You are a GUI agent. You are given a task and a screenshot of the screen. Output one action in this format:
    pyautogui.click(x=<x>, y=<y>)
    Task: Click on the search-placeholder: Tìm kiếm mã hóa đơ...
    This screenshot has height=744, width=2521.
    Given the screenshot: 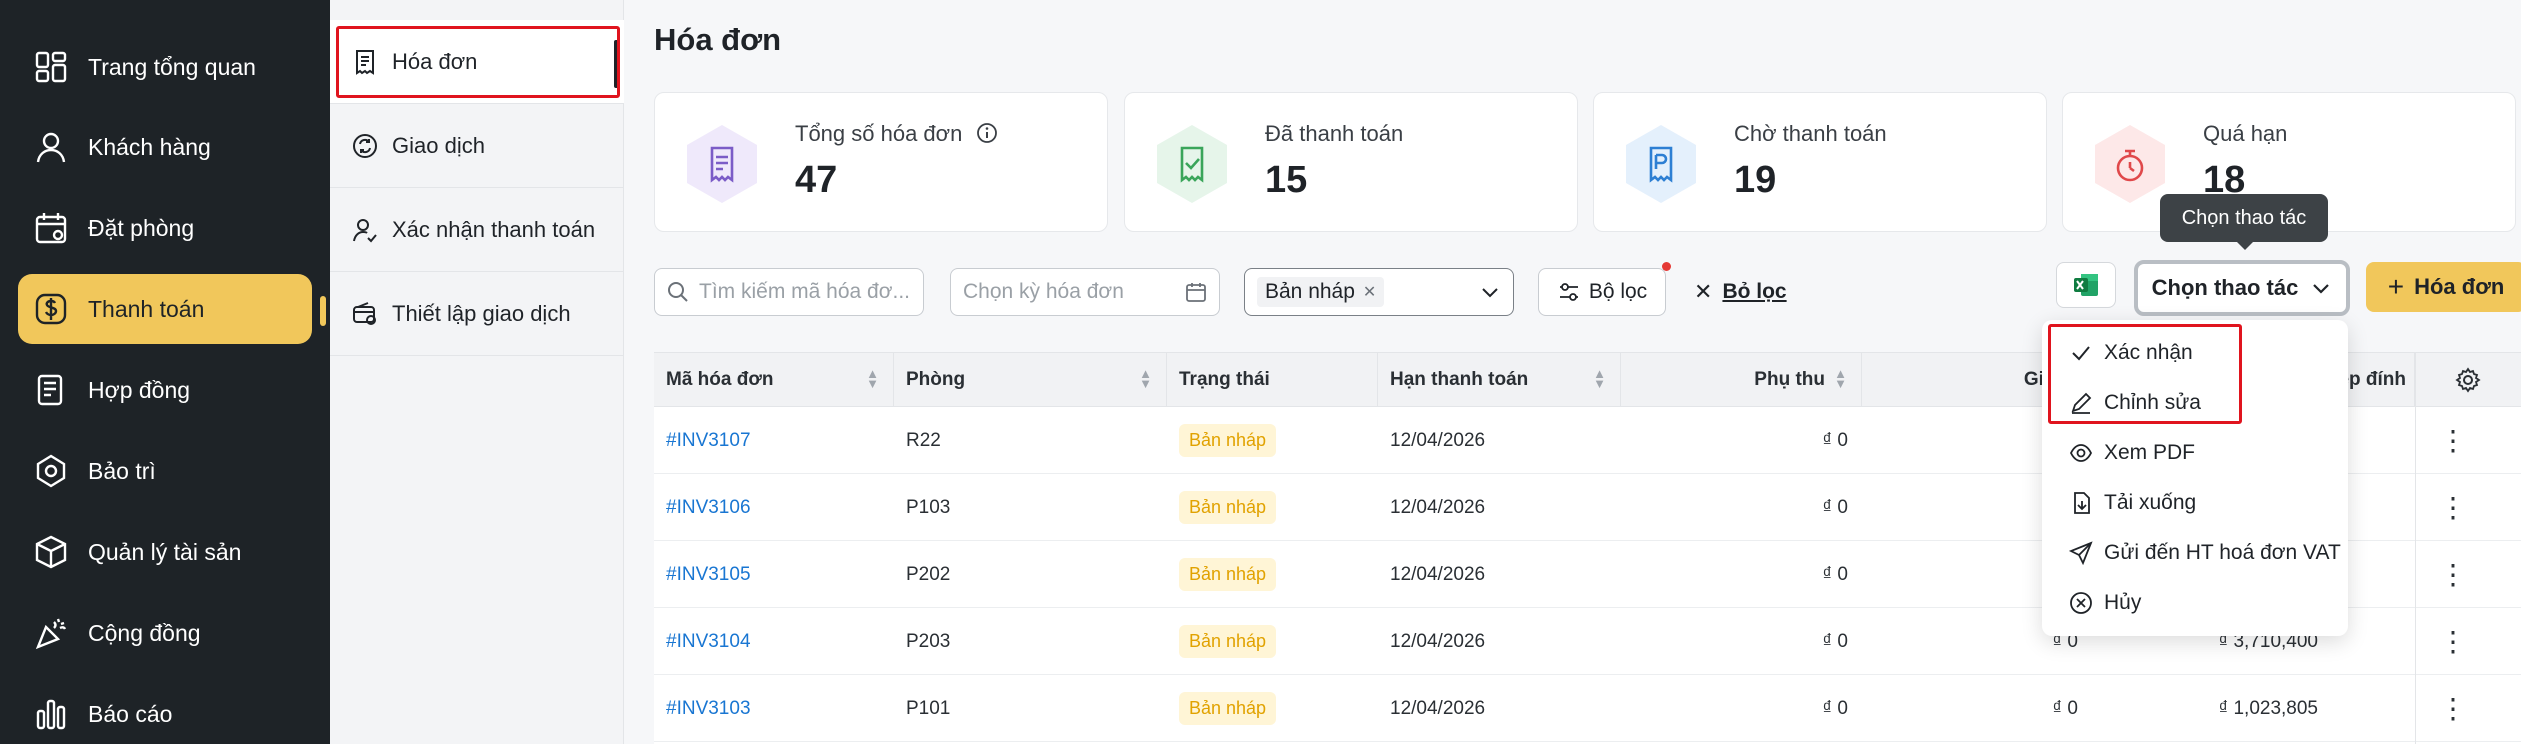 What is the action you would take?
    pyautogui.click(x=804, y=291)
    